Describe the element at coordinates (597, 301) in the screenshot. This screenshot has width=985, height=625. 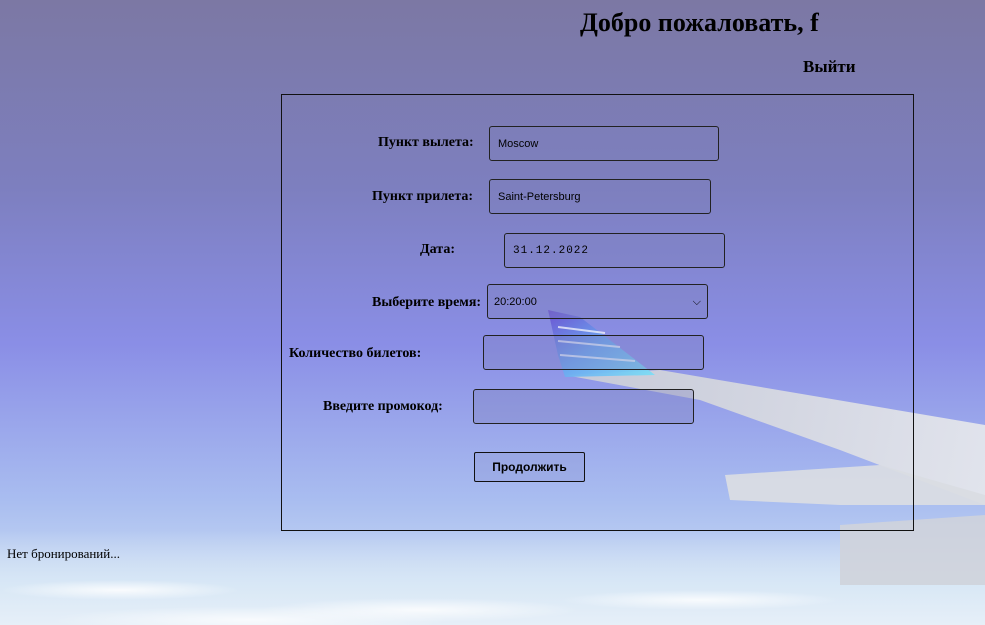
I see `time-select: 20:20:00 ⌵` at that location.